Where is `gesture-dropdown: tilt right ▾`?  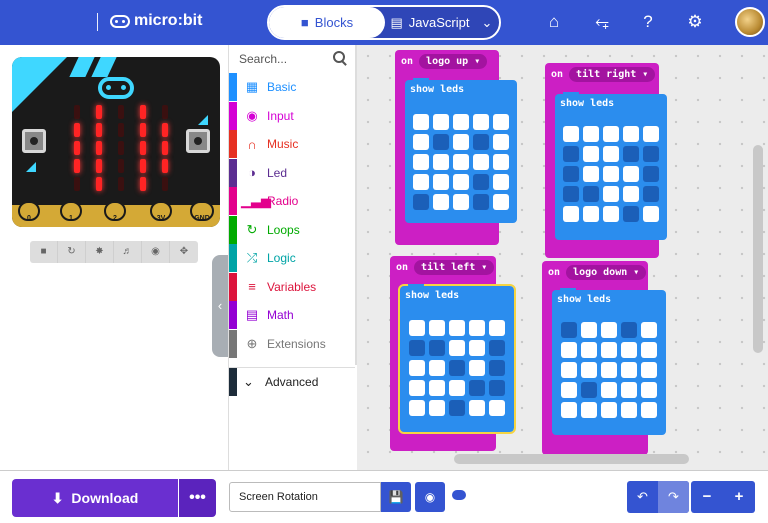 gesture-dropdown: tilt right ▾ is located at coordinates (612, 74).